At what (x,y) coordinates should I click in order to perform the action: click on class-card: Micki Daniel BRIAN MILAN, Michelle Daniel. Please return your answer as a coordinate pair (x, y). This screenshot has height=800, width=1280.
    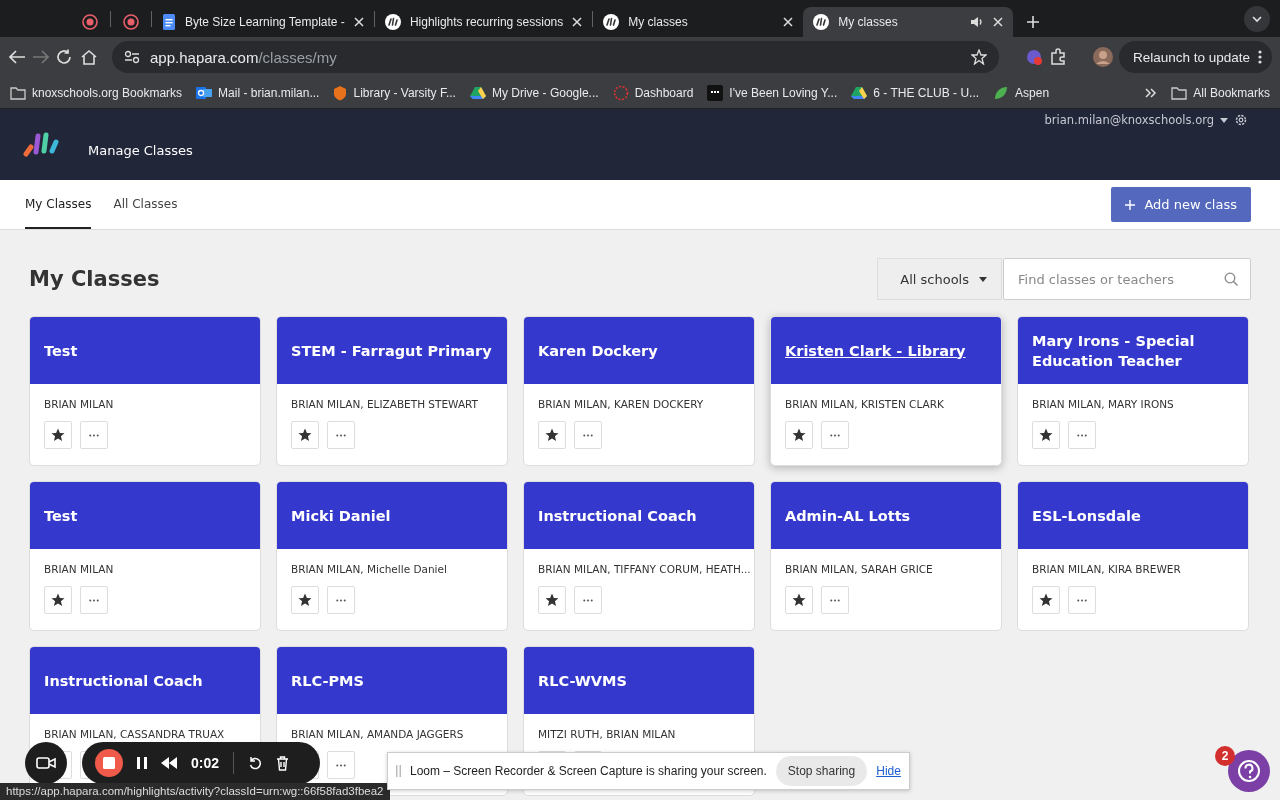
    Looking at the image, I should click on (392, 556).